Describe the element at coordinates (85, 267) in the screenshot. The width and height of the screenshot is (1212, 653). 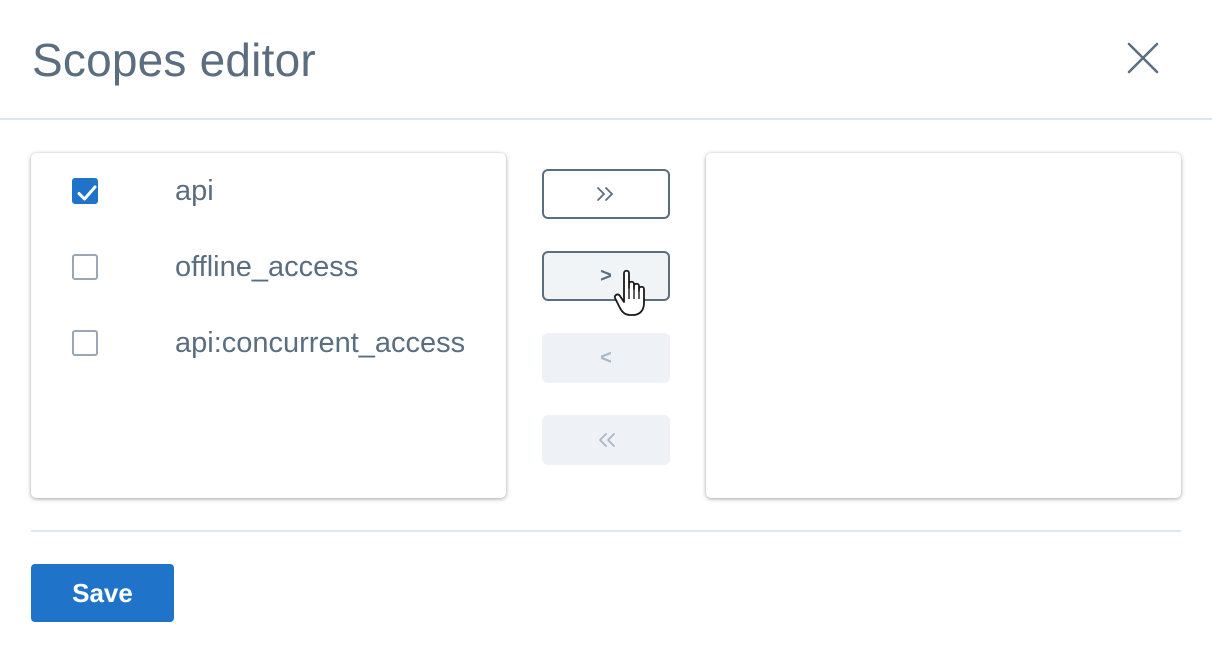
I see `scope-checkbox-offline-access` at that location.